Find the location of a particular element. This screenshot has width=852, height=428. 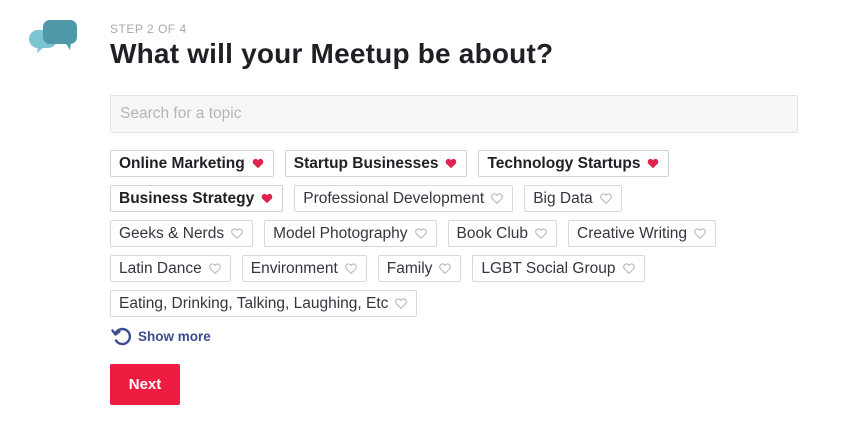

topic-chip-label: Model Photography is located at coordinates (340, 233).